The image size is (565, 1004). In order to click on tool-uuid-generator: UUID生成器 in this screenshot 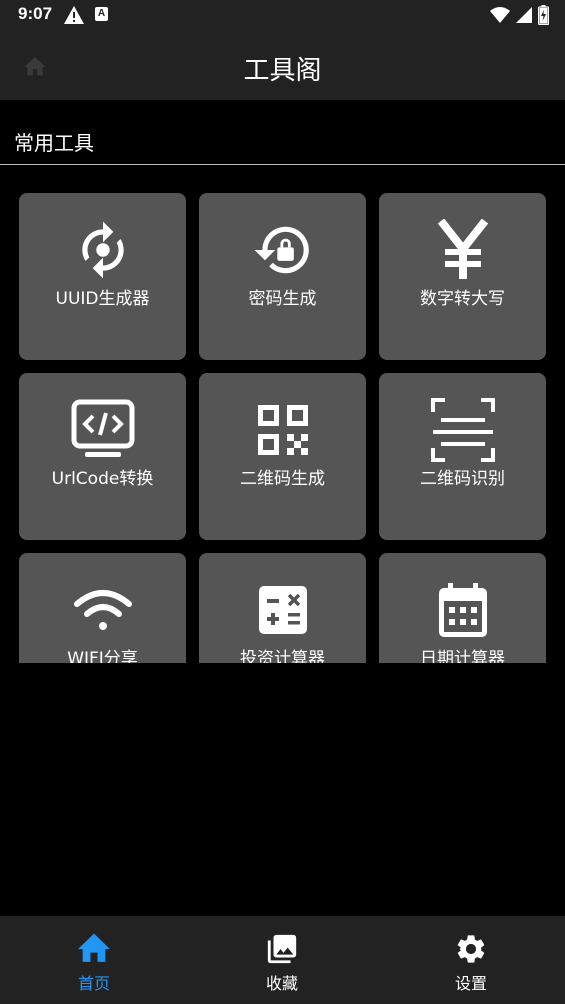, I will do `click(102, 276)`.